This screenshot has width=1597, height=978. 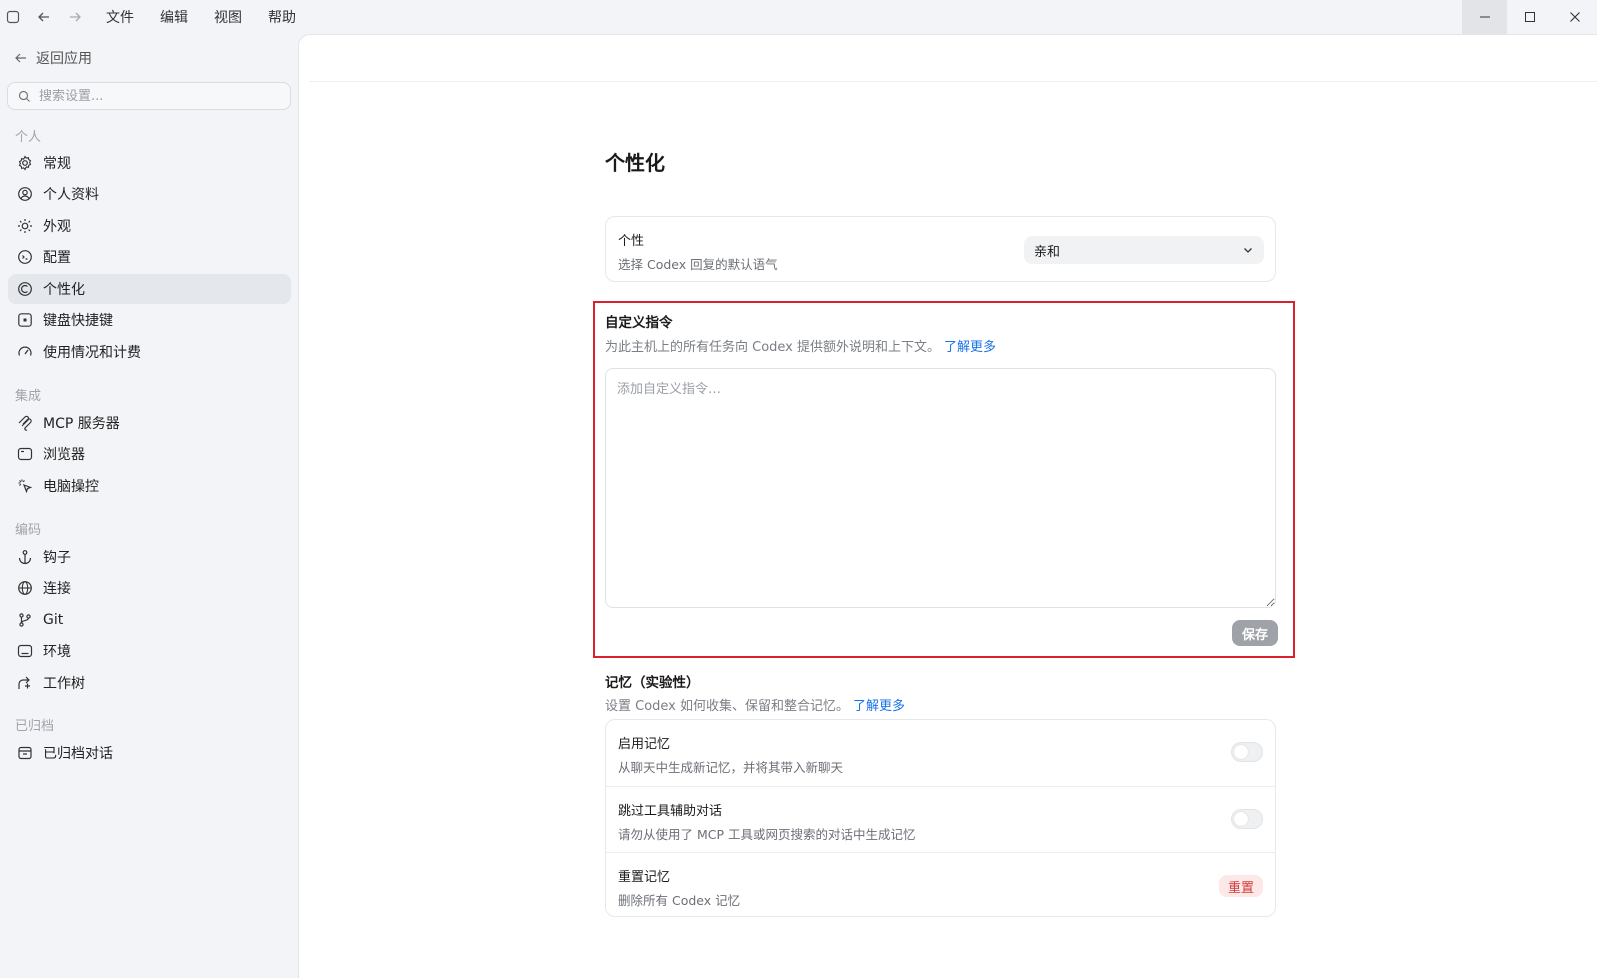 What do you see at coordinates (1144, 250) in the screenshot?
I see `personality-select: 亲和` at bounding box center [1144, 250].